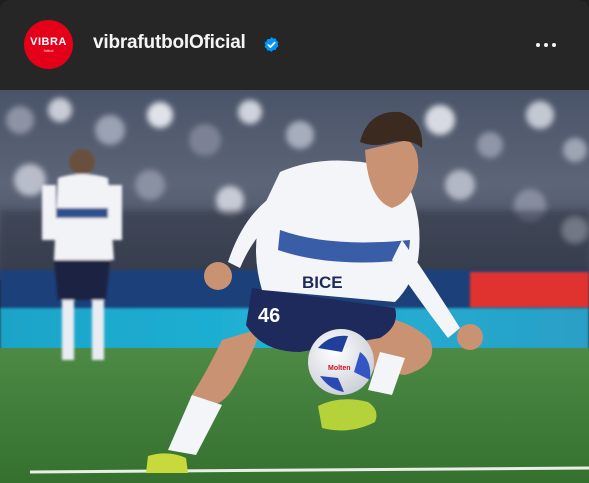 This screenshot has width=589, height=483. What do you see at coordinates (341, 362) in the screenshot?
I see `soccer-ball: Molten` at bounding box center [341, 362].